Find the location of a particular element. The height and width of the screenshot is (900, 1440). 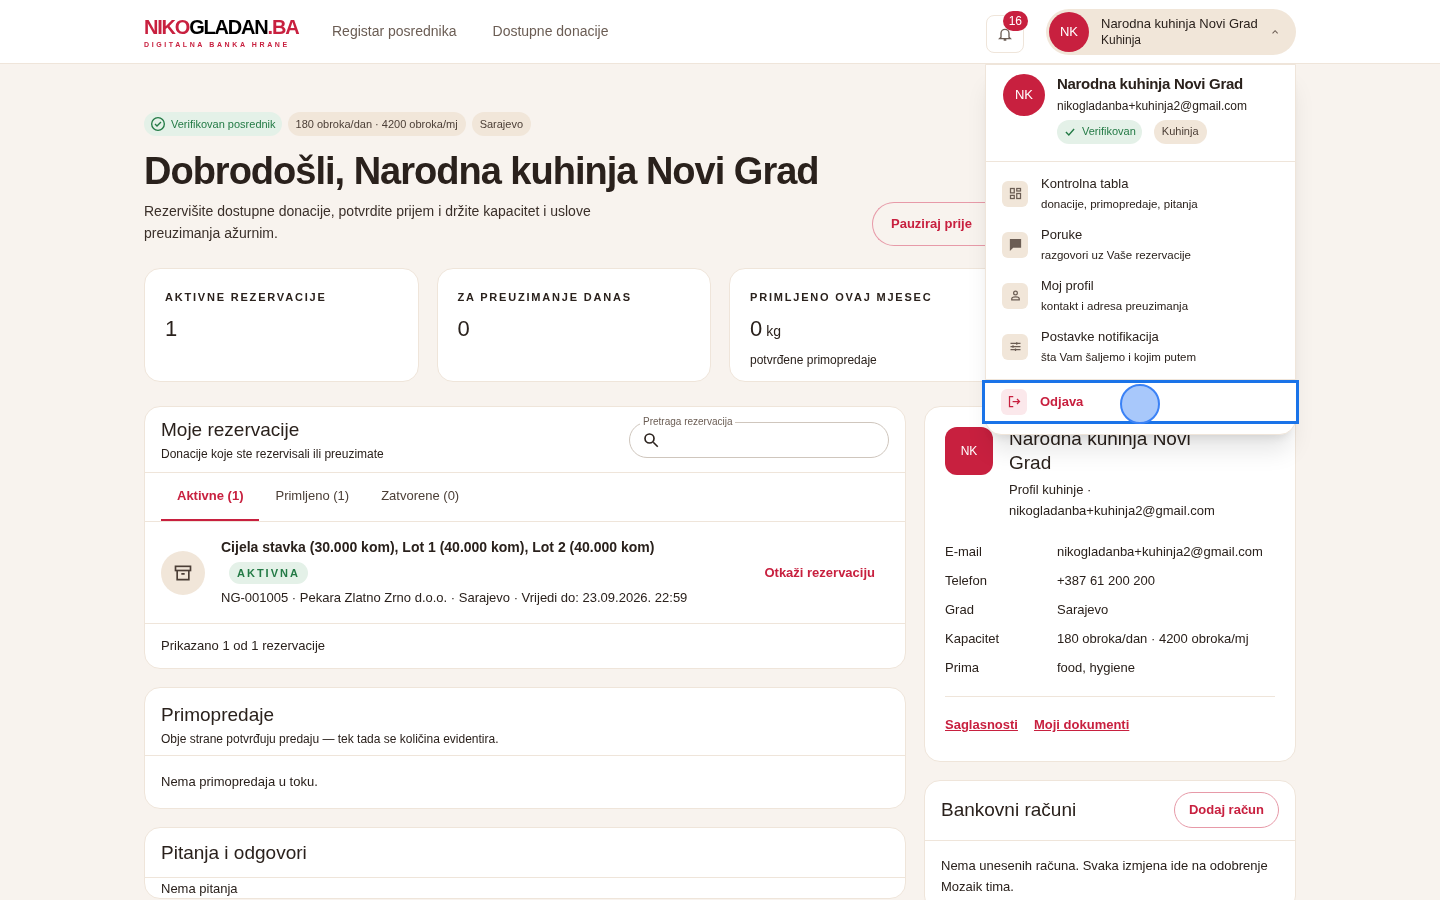

profile-link: Moji dokumenti is located at coordinates (1081, 725).